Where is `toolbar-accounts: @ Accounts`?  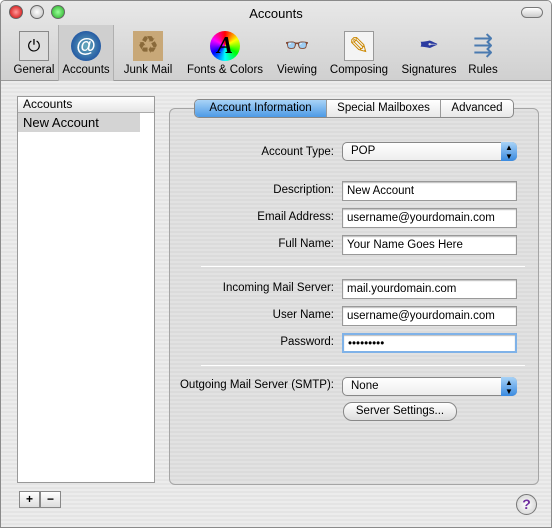 toolbar-accounts: @ Accounts is located at coordinates (86, 53).